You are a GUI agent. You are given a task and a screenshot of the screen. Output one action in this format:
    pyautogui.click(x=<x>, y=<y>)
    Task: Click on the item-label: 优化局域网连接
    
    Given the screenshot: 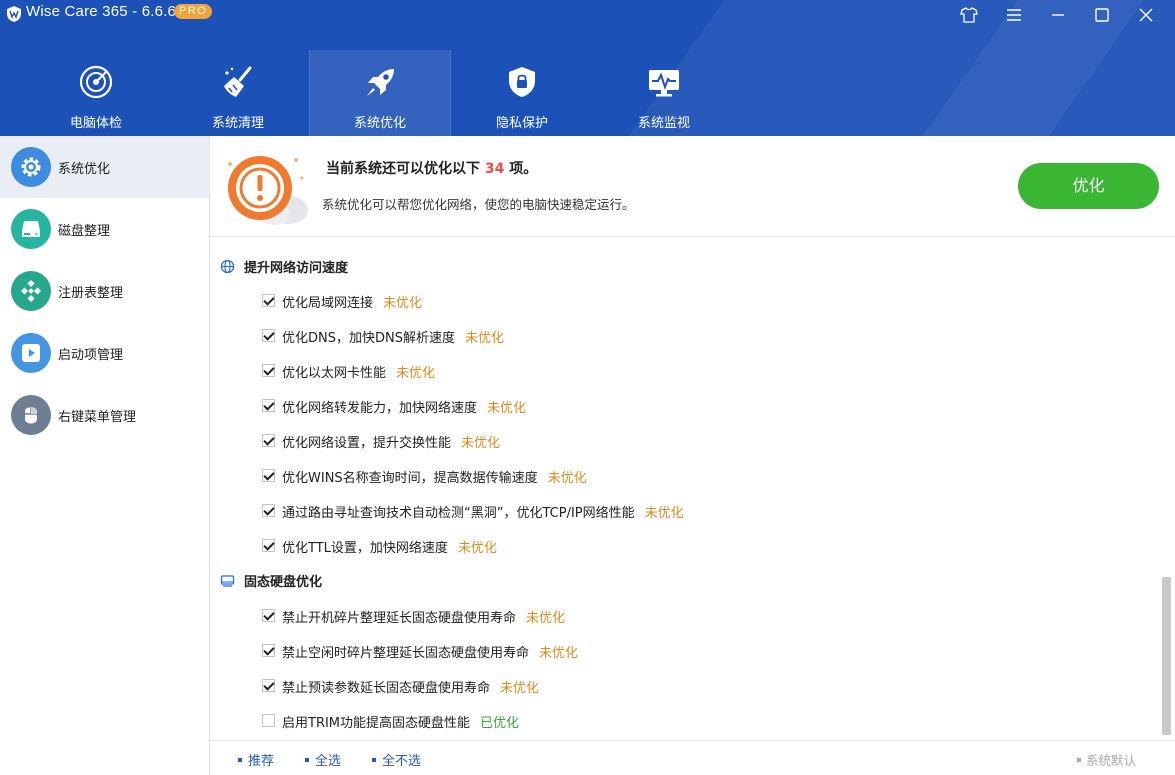 What is the action you would take?
    pyautogui.click(x=328, y=303)
    